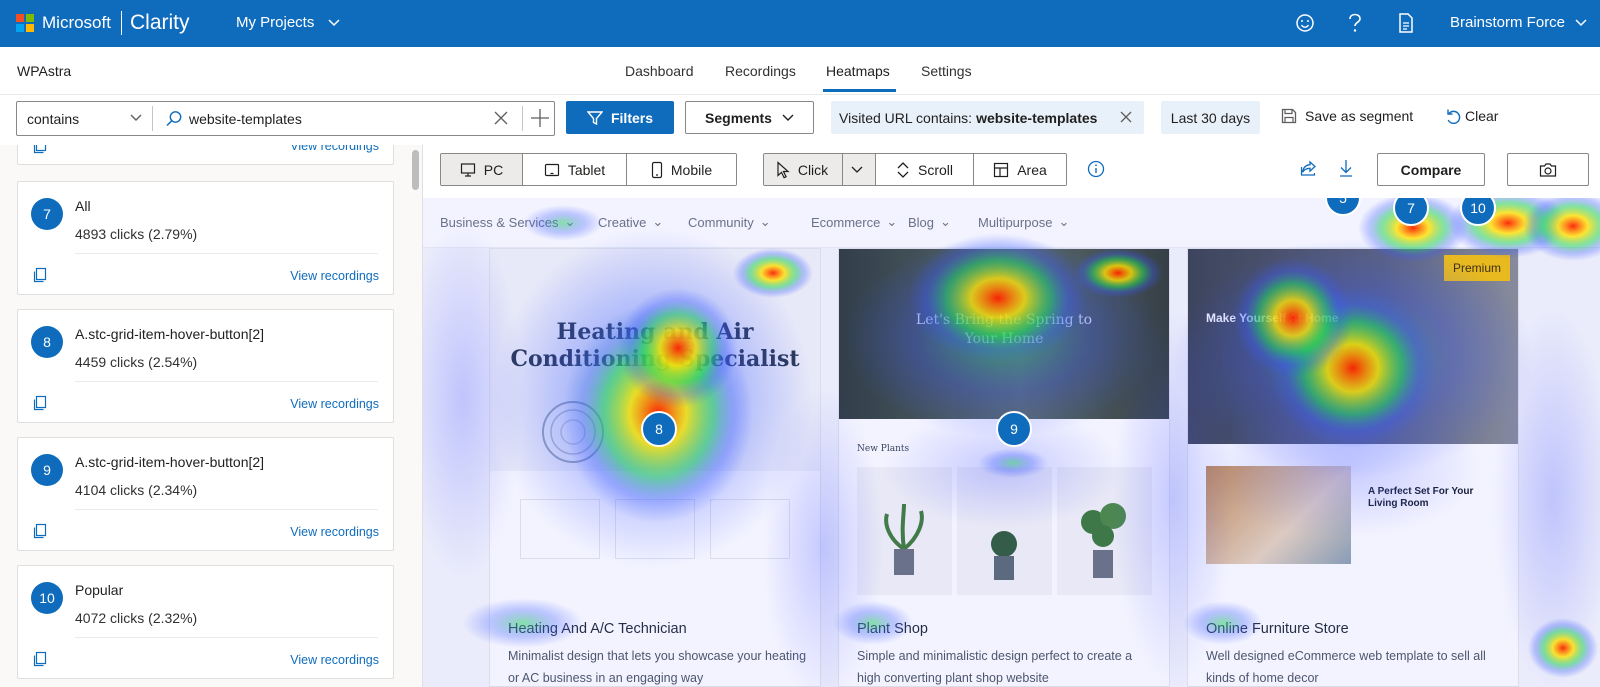 The height and width of the screenshot is (687, 1600). I want to click on url-search-input, so click(339, 119).